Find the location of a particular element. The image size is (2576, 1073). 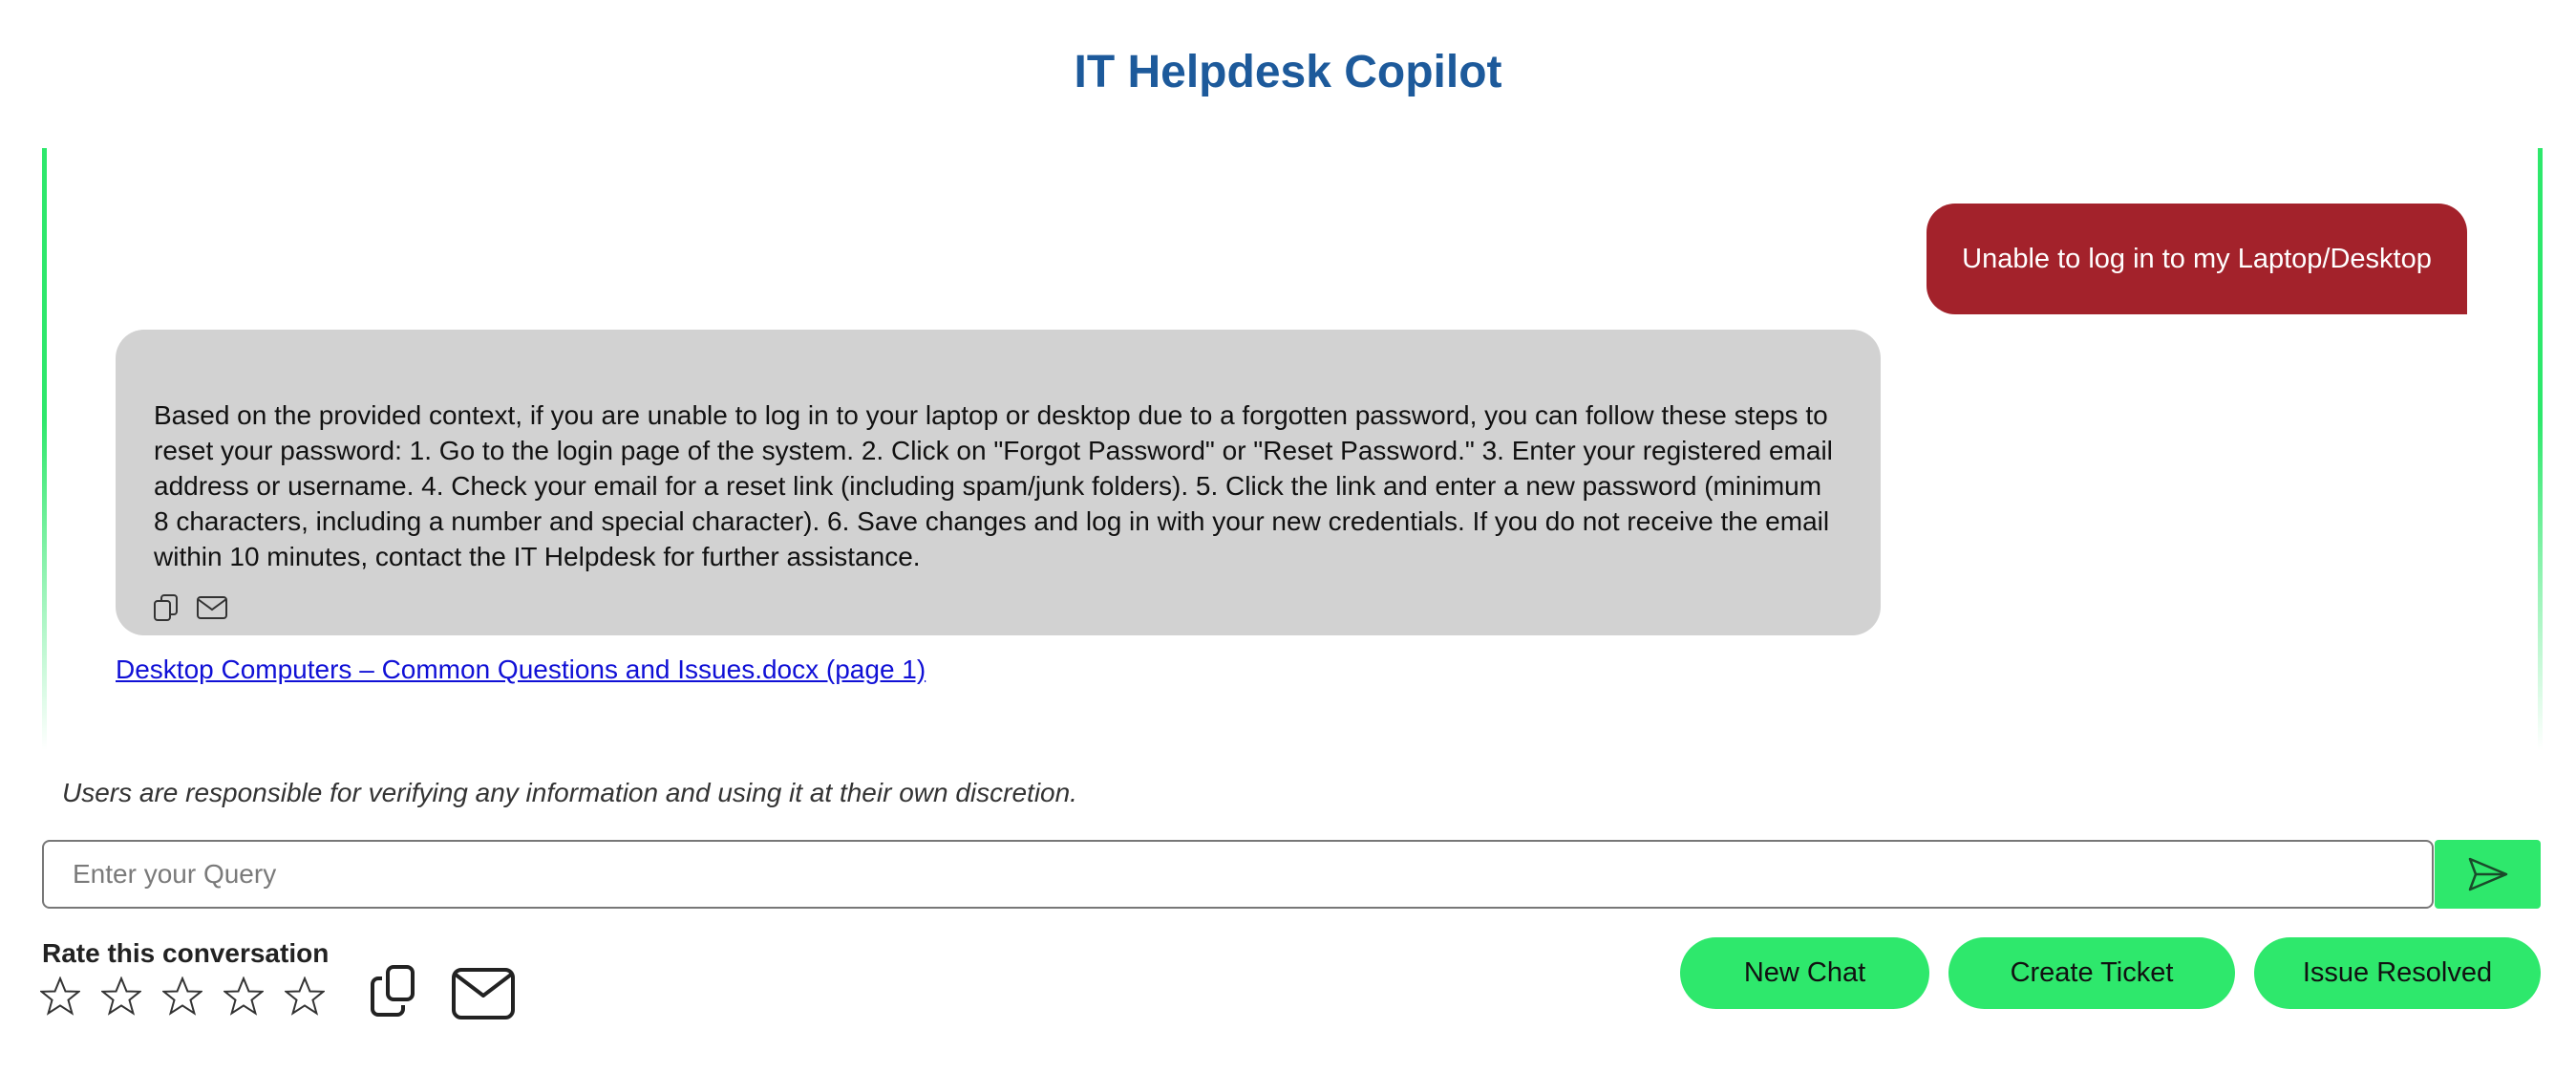

chat-border-left is located at coordinates (44, 449).